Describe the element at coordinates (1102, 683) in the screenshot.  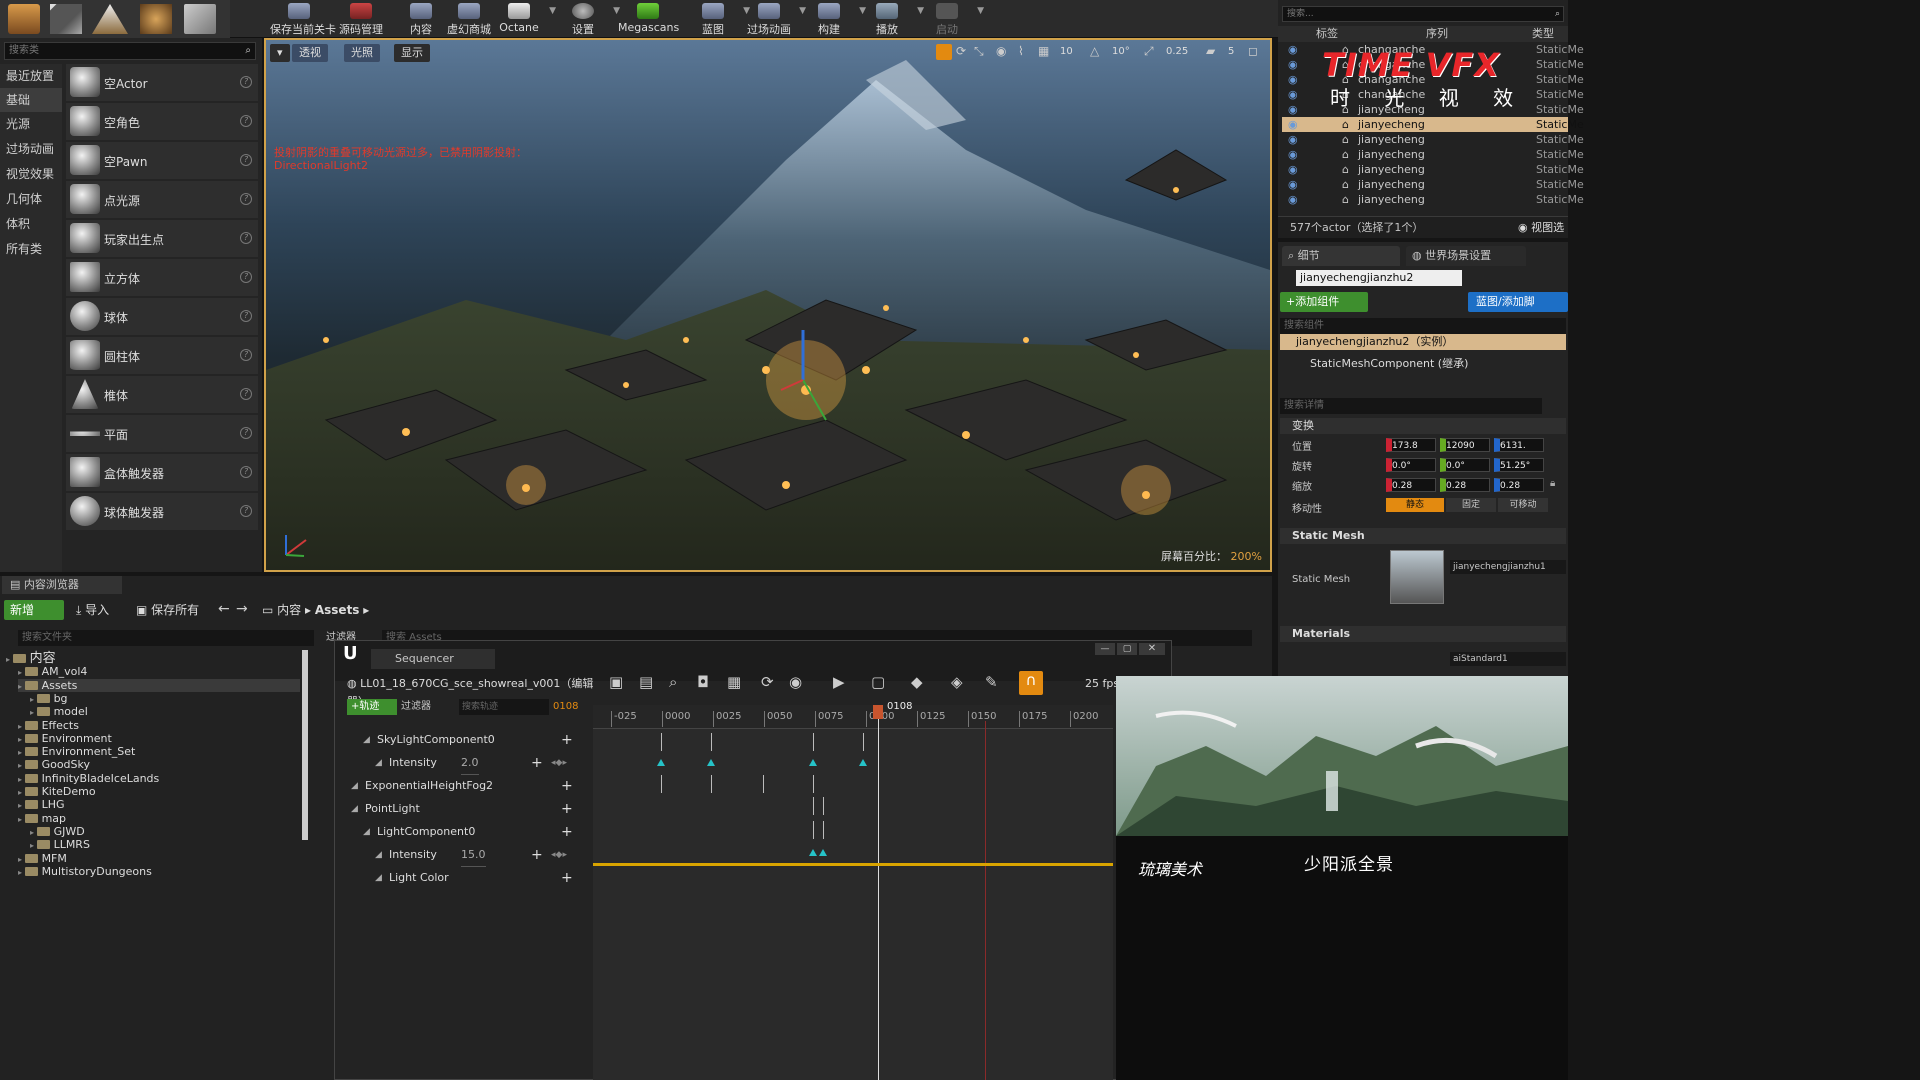
I see `fps-selector: 25 fps` at that location.